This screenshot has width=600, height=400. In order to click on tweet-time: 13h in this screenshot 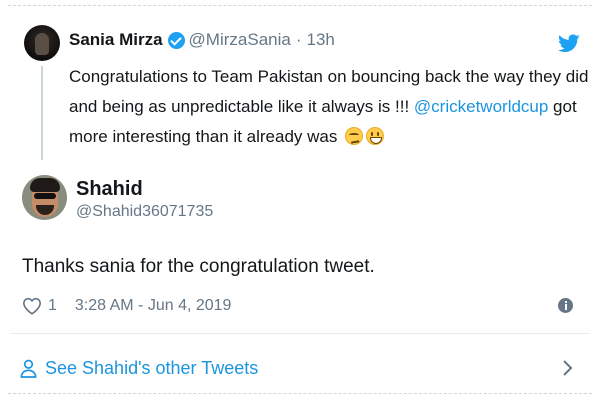, I will do `click(321, 40)`.